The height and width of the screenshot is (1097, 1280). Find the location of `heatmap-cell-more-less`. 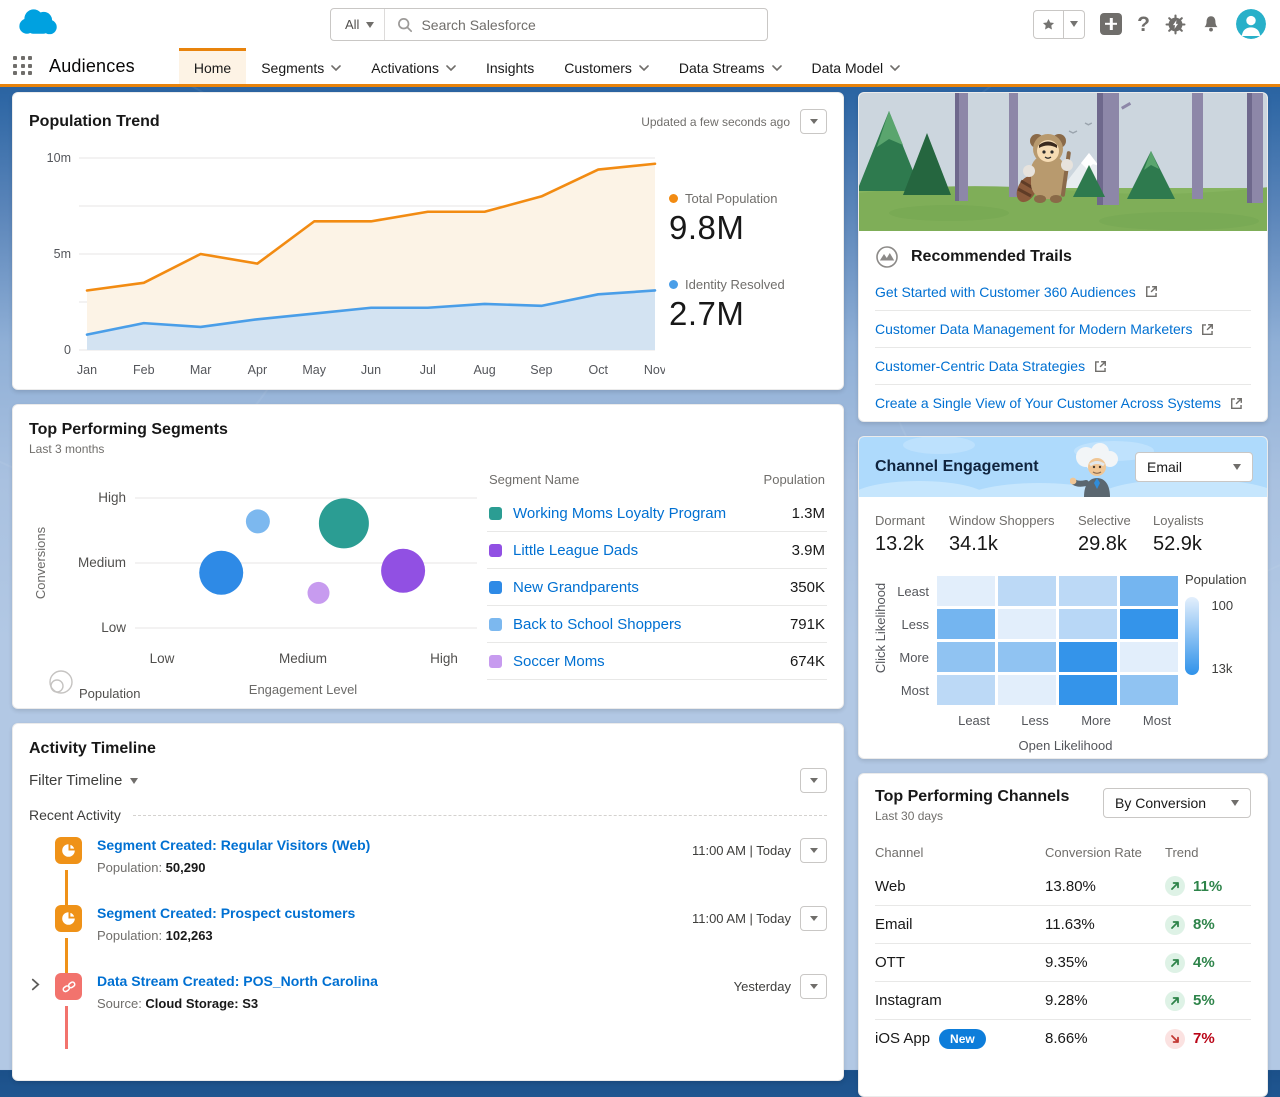

heatmap-cell-more-less is located at coordinates (1027, 657).